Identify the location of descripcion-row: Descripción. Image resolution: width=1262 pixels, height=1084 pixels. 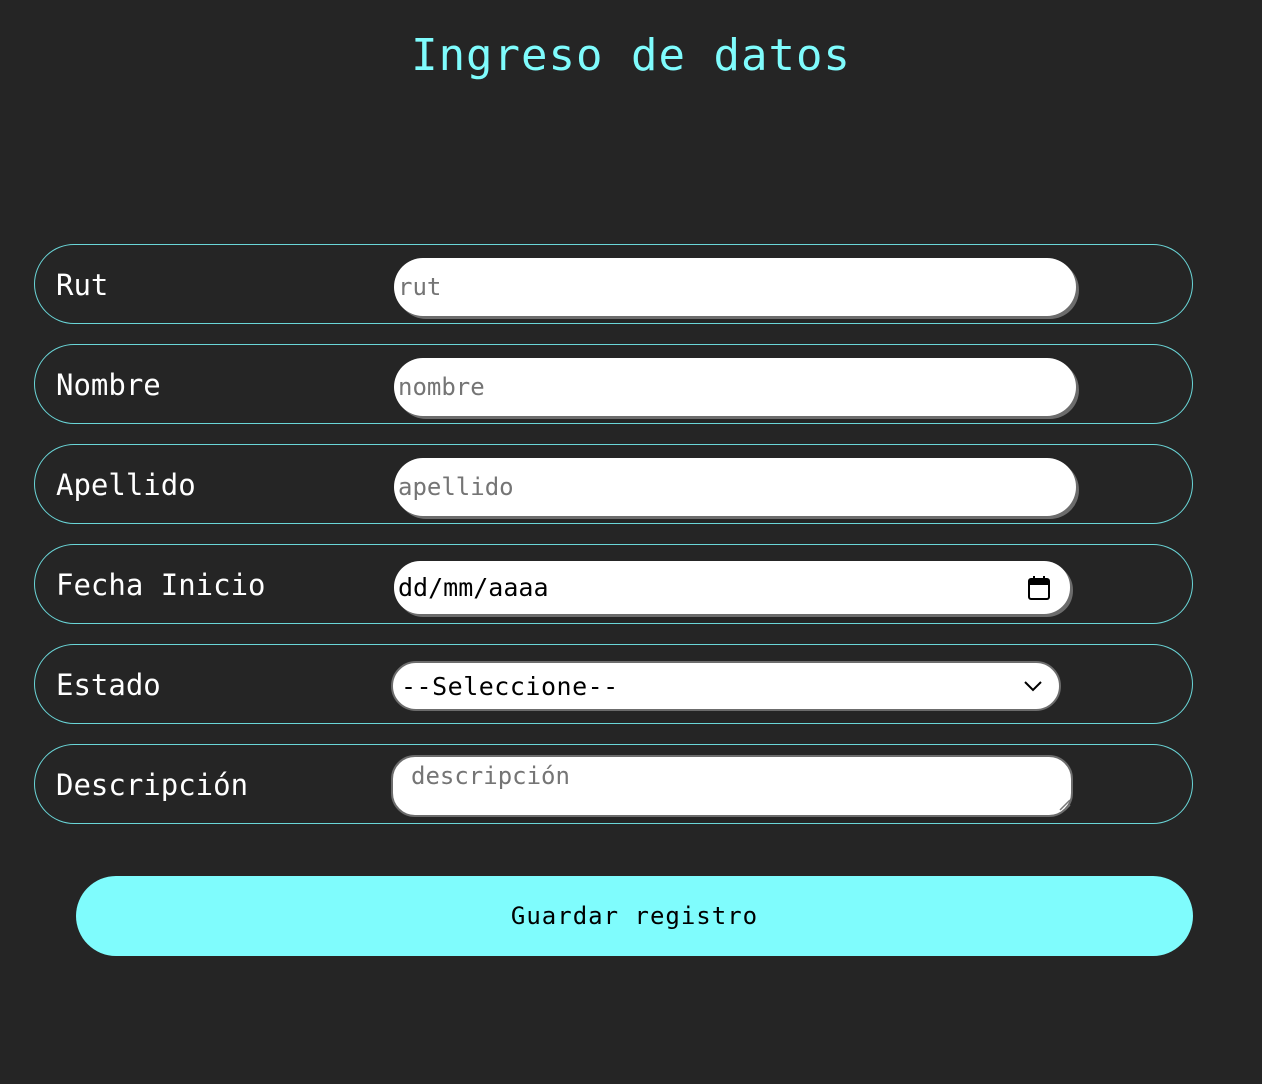
(613, 784).